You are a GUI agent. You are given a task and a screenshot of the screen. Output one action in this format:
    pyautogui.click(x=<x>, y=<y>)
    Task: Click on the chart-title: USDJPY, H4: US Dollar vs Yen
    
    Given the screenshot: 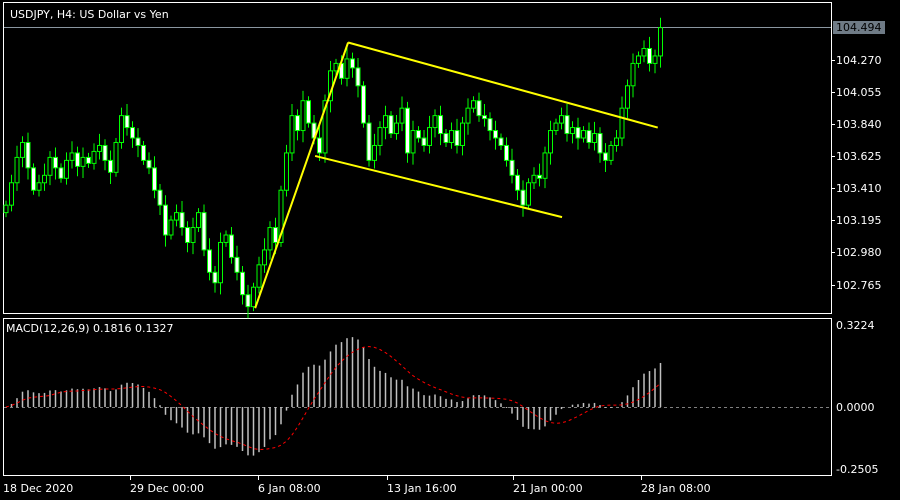 What is the action you would take?
    pyautogui.click(x=89, y=14)
    